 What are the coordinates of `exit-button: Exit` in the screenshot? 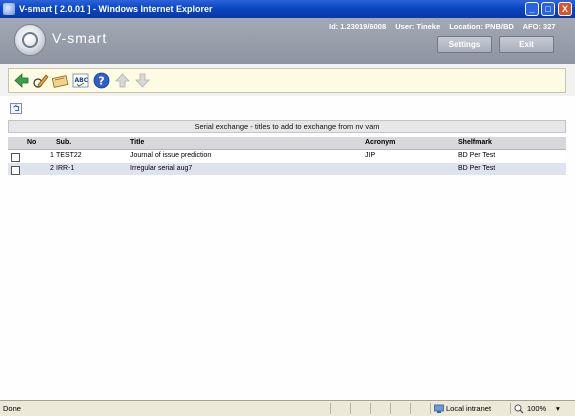 It's located at (526, 44).